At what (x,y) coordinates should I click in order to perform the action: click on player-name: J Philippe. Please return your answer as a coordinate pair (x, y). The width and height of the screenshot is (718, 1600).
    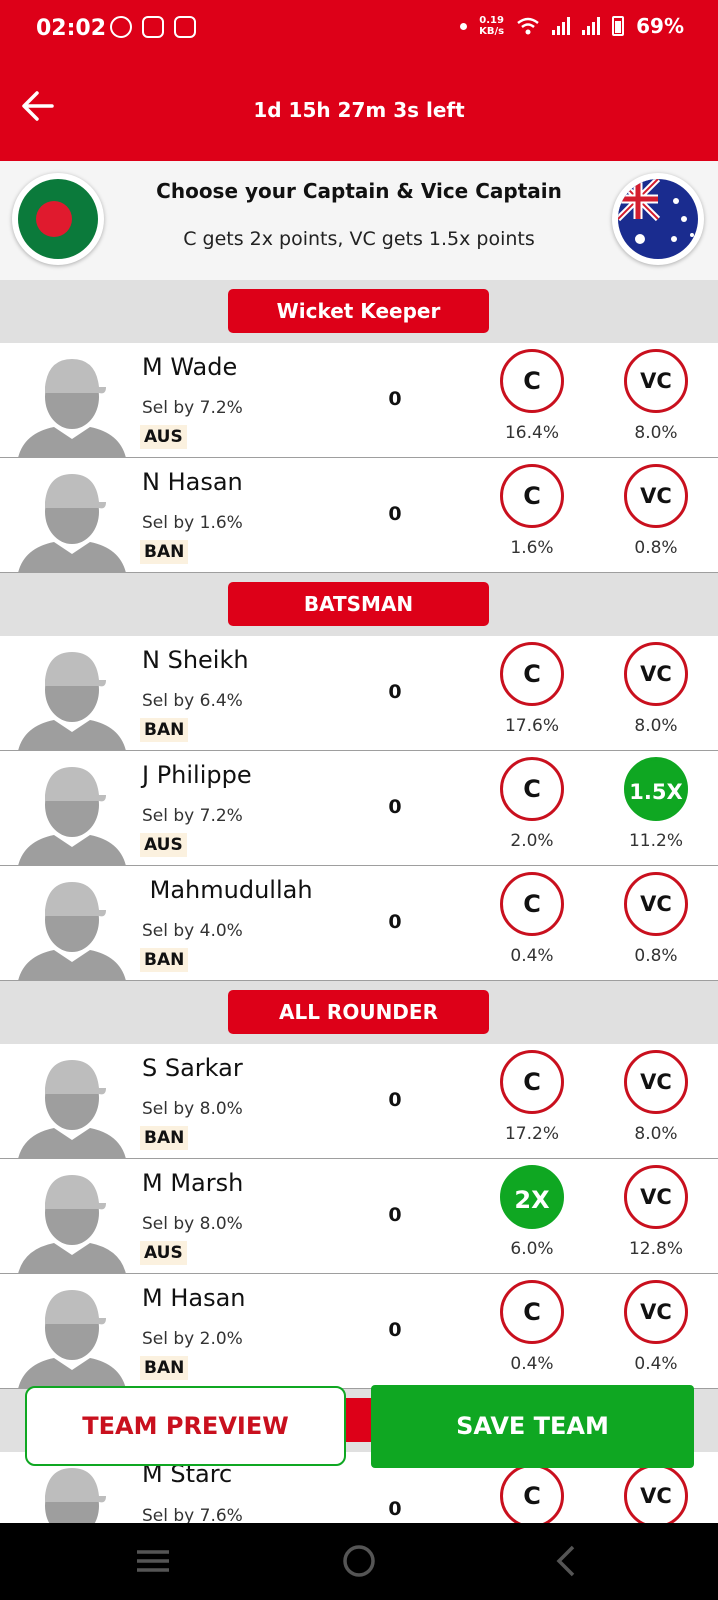
    Looking at the image, I should click on (197, 775).